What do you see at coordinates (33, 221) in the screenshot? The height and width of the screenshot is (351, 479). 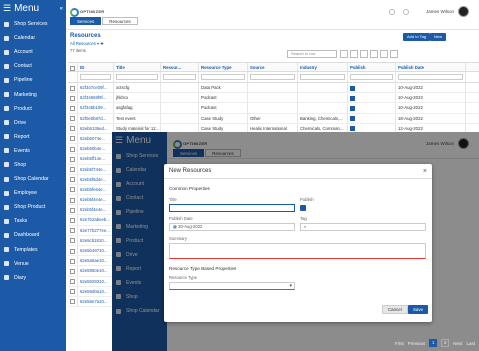 I see `sidebar-item: Tasks` at bounding box center [33, 221].